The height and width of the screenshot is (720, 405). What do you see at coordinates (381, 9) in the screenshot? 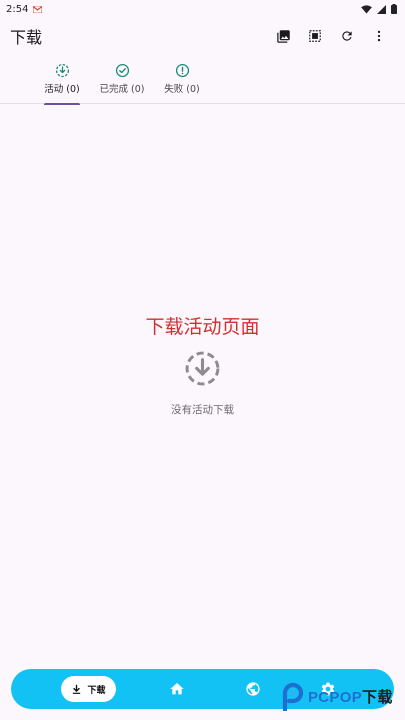
I see `cellular-signal-icon` at bounding box center [381, 9].